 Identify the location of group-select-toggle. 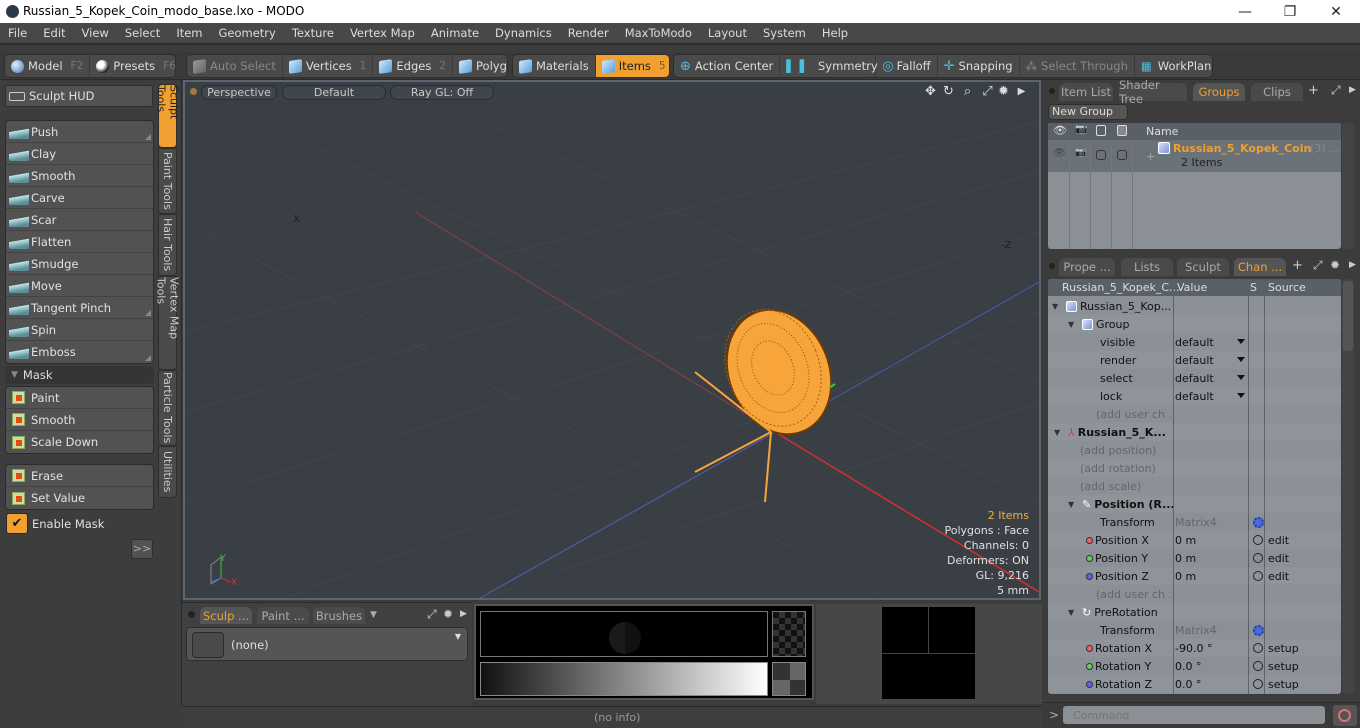
(1101, 155).